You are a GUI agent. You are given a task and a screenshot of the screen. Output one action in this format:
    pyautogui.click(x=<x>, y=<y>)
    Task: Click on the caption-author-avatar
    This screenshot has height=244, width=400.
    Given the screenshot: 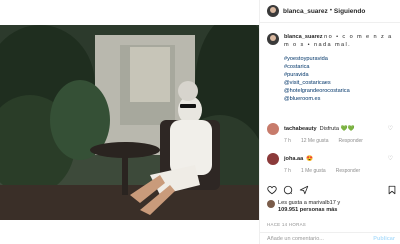 What is the action you would take?
    pyautogui.click(x=273, y=39)
    